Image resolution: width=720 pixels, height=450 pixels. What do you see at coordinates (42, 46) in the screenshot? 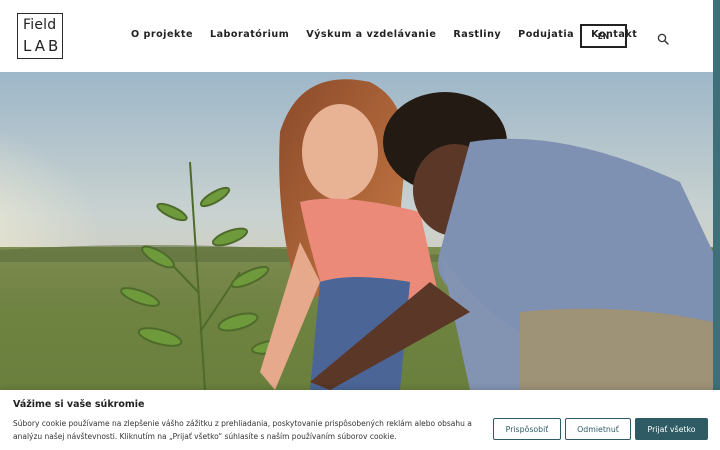
I see `logo-word-lab: LAB` at bounding box center [42, 46].